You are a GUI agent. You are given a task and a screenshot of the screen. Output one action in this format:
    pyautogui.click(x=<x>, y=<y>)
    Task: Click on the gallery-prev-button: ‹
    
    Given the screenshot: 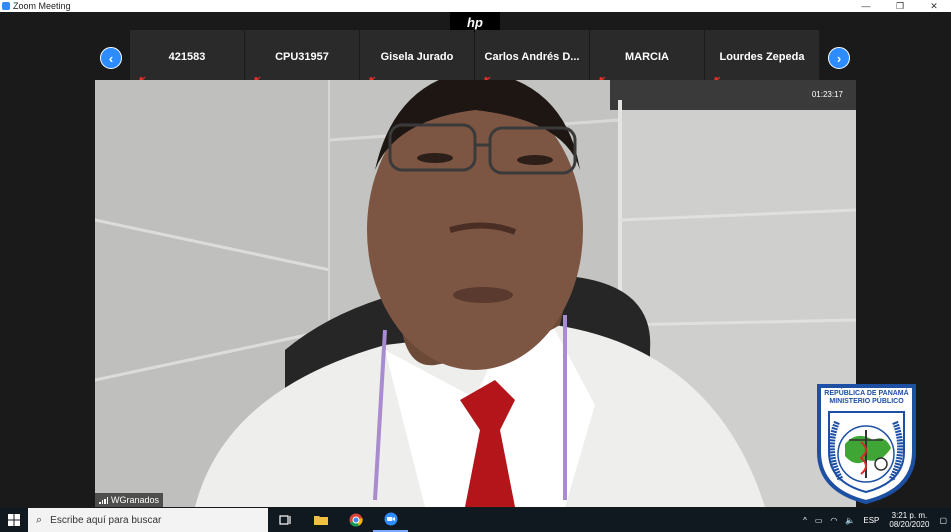 What is the action you would take?
    pyautogui.click(x=111, y=58)
    